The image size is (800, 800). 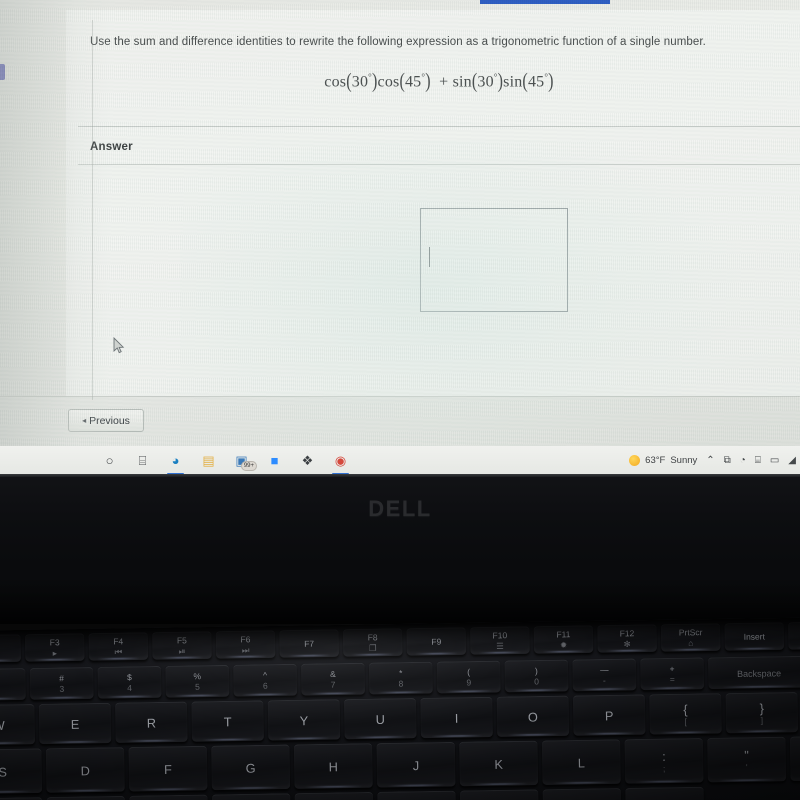 I want to click on key-bottom-label: ⏮, so click(x=118, y=652).